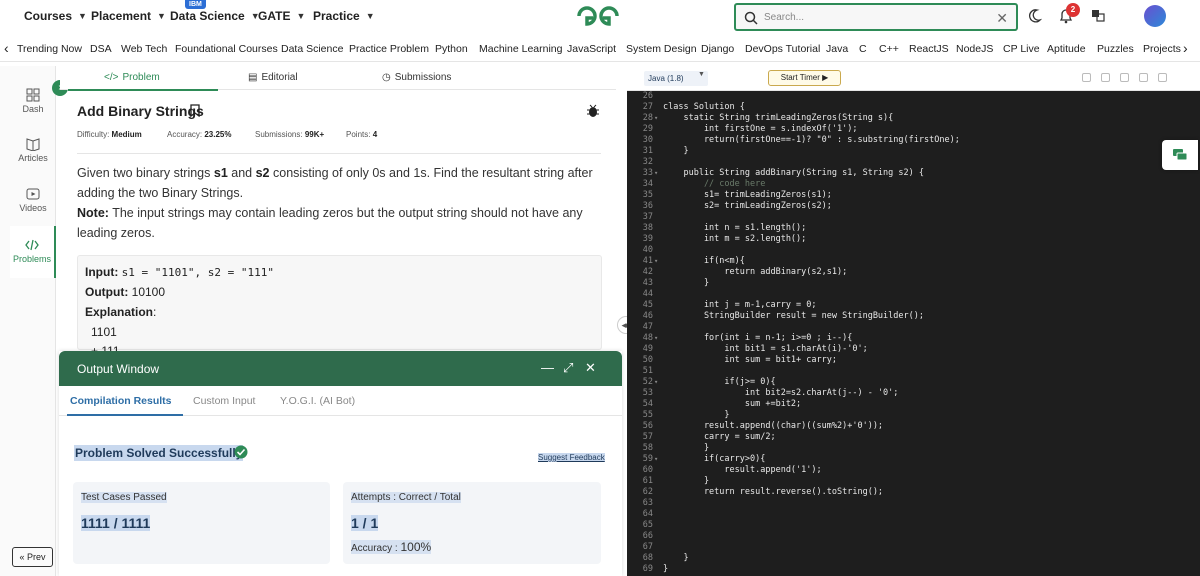  Describe the element at coordinates (1098, 15) in the screenshot. I see `translate-icon` at that location.